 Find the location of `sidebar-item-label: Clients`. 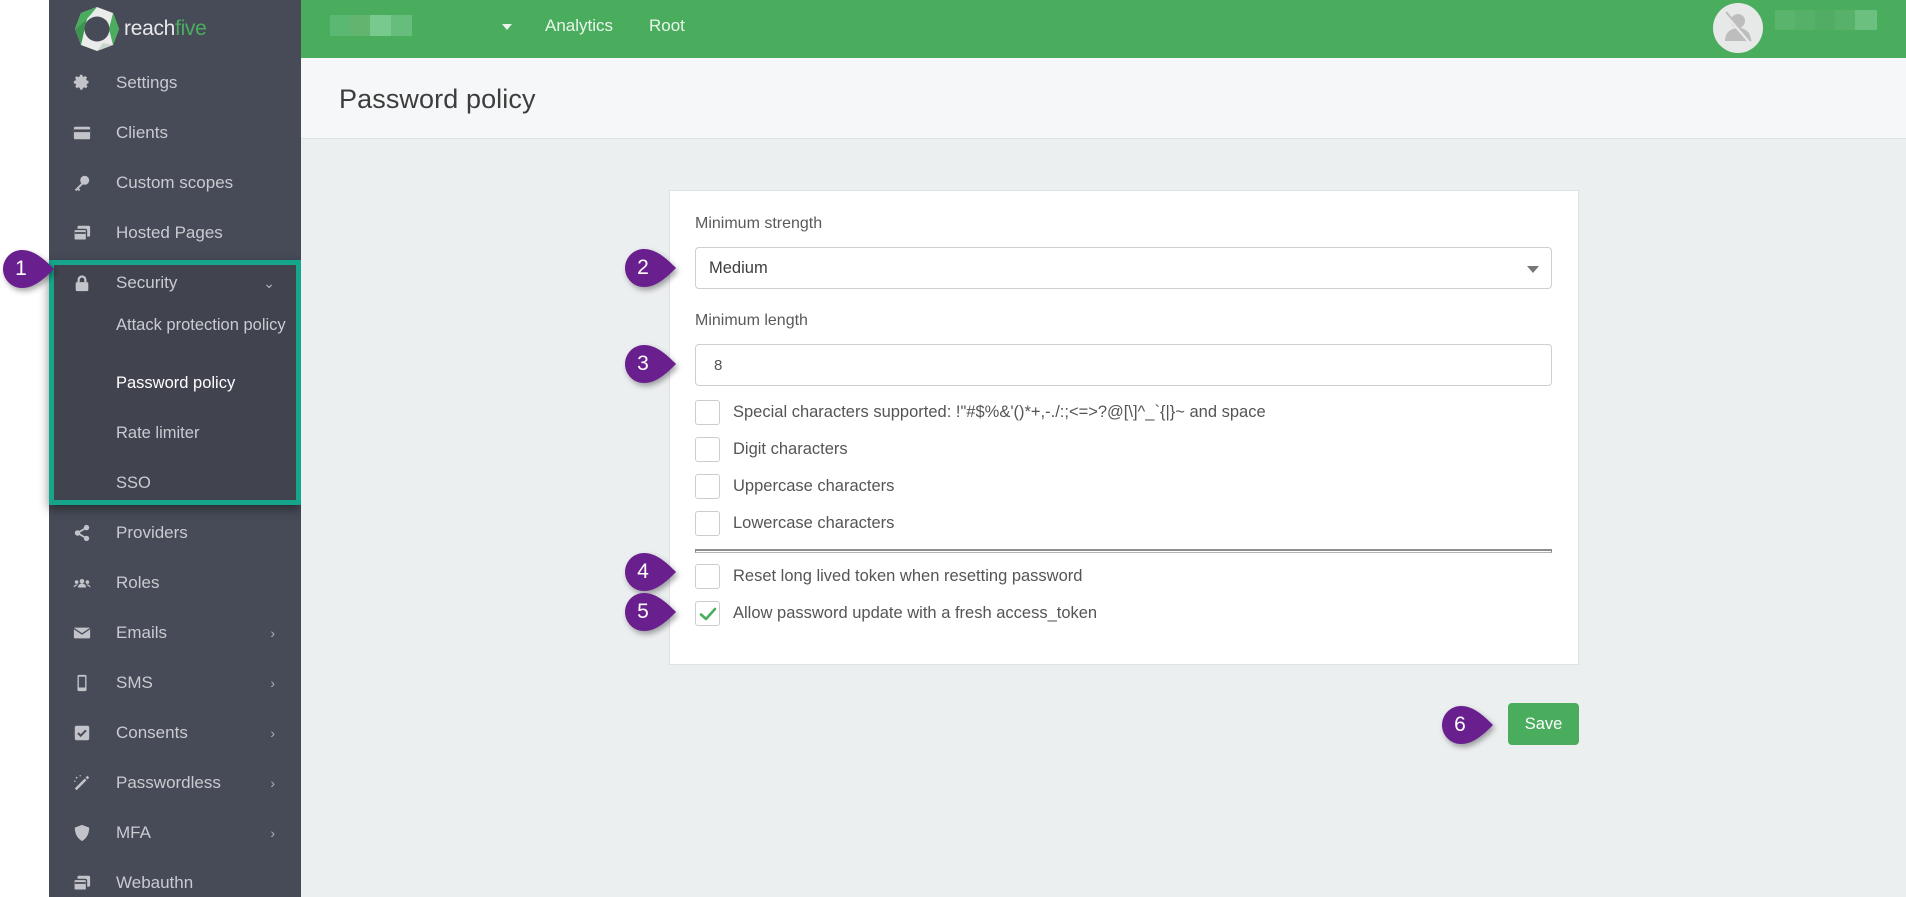

sidebar-item-label: Clients is located at coordinates (142, 132).